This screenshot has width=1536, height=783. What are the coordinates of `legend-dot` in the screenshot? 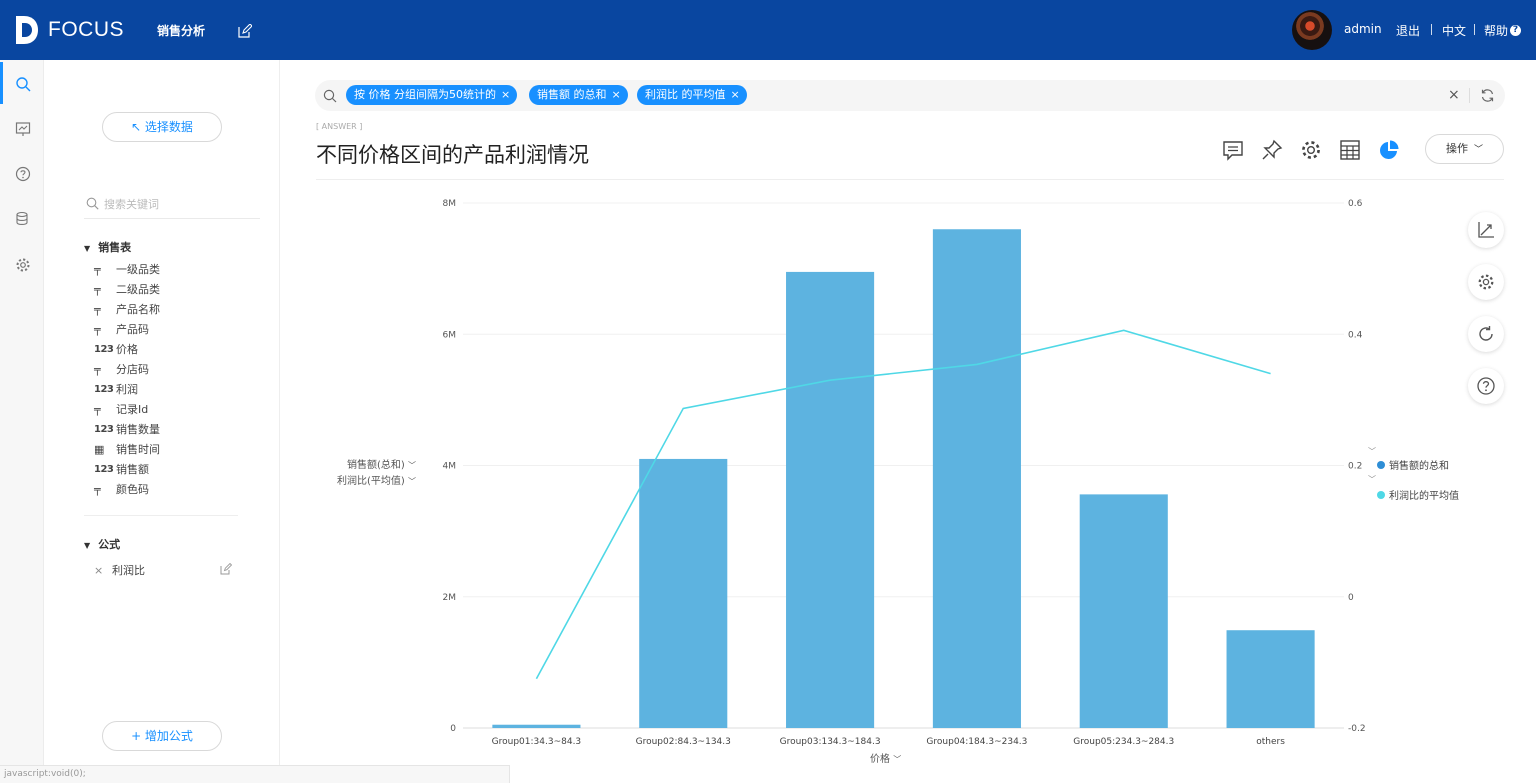 It's located at (1381, 494).